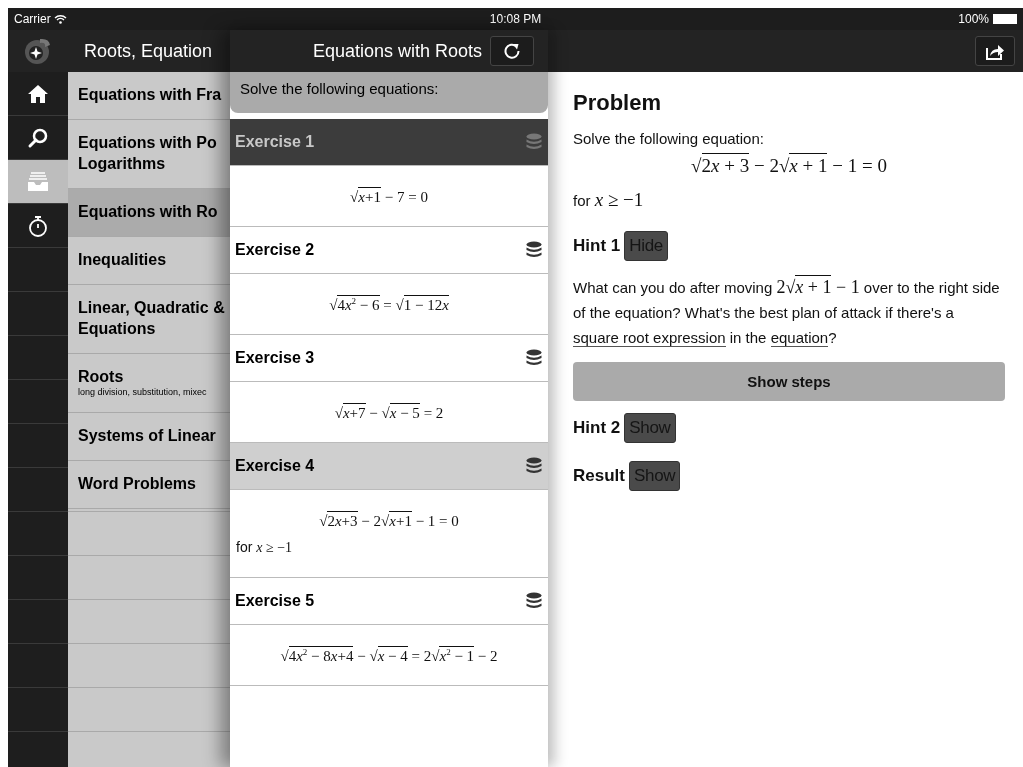 The image size is (1023, 767). Describe the element at coordinates (787, 312) in the screenshot. I see `hint-text: What can you do after moving 2√x + 1 − 1 over to the right side of the equation? What's the best plan of attack if there's a square root expression in the equation?` at that location.